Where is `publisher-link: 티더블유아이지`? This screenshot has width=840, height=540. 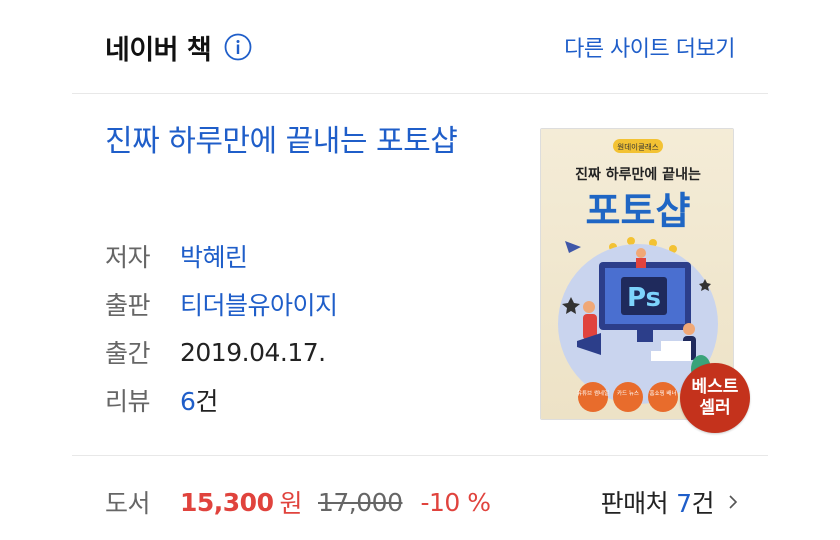 publisher-link: 티더블유아이지 is located at coordinates (259, 304).